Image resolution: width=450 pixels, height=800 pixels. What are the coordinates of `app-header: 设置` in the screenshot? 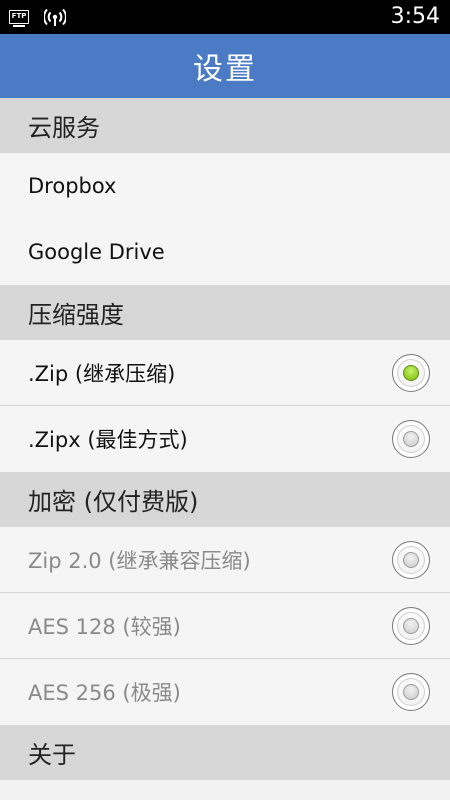 It's located at (225, 66).